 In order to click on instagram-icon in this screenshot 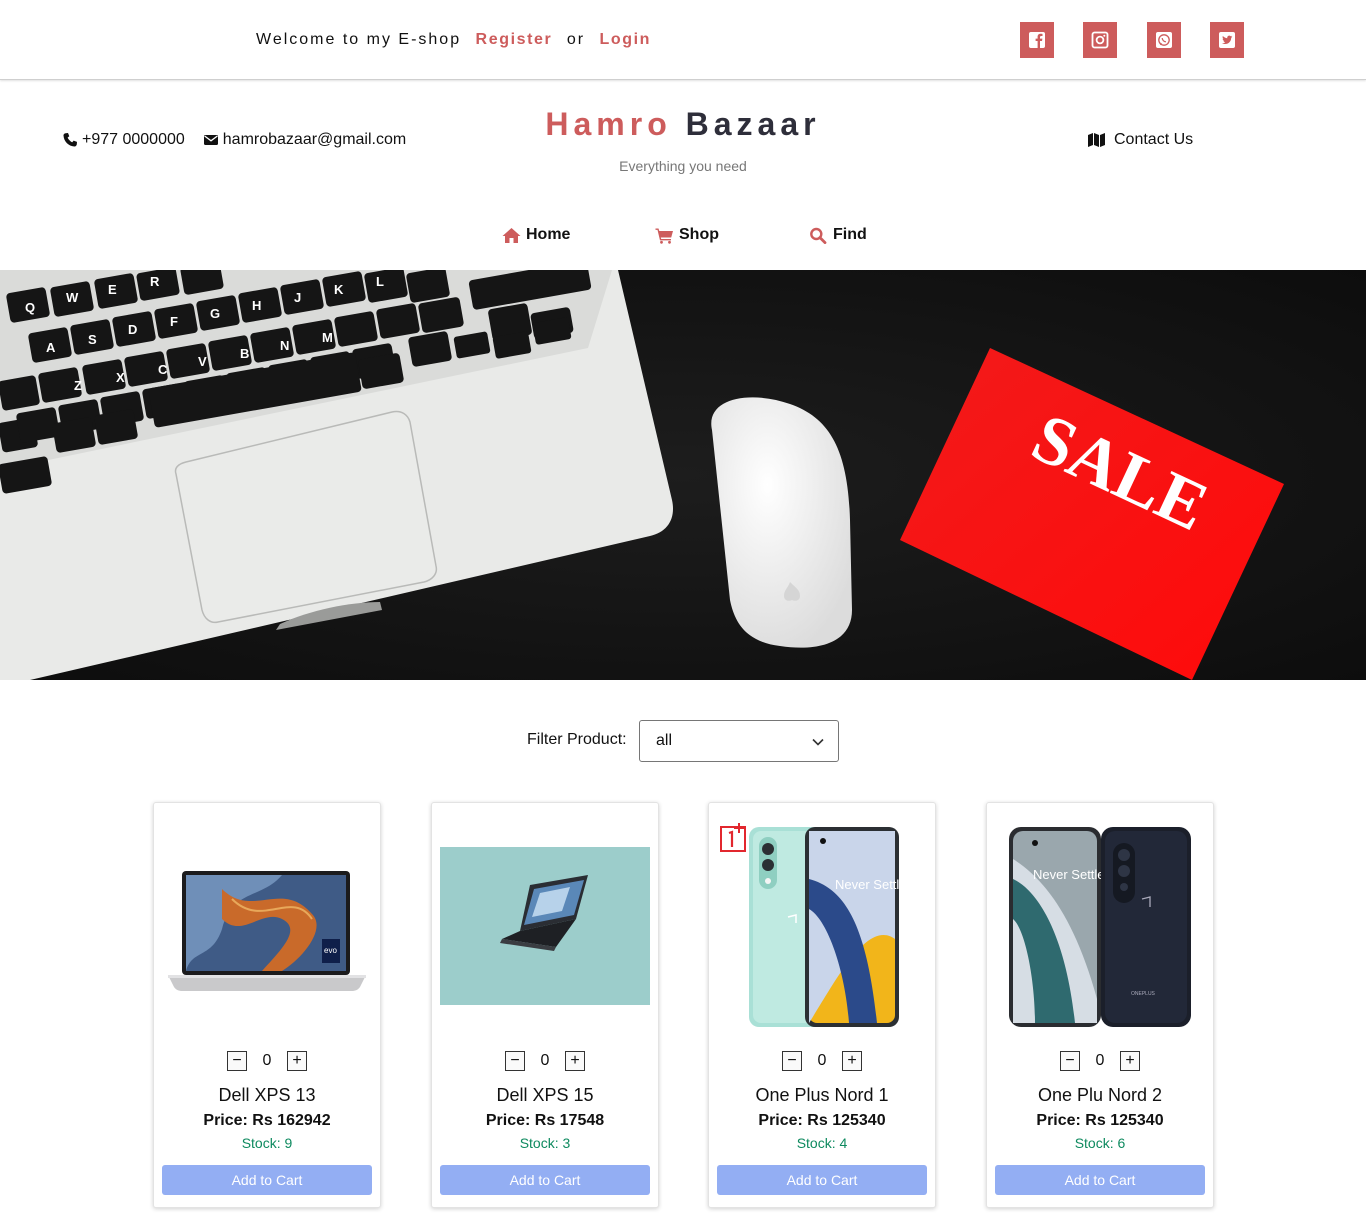, I will do `click(1100, 40)`.